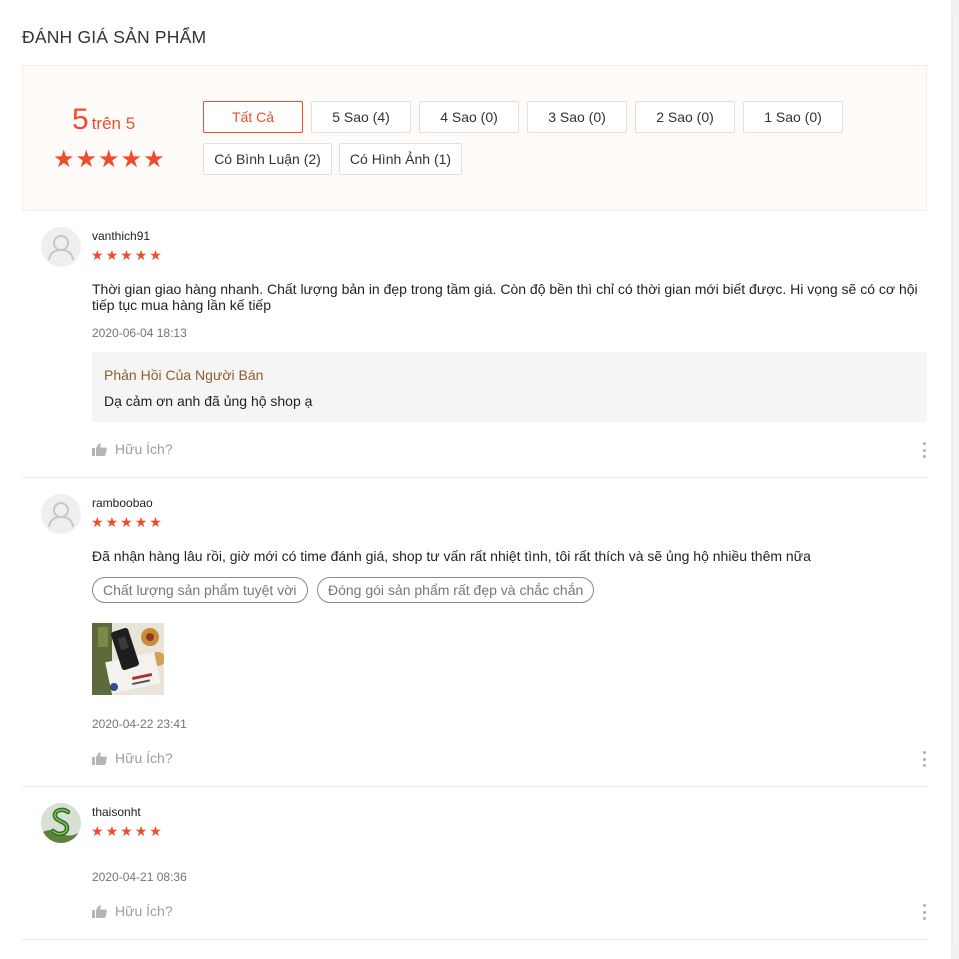 Image resolution: width=959 pixels, height=959 pixels. Describe the element at coordinates (793, 117) in the screenshot. I see `filter-1-star-button: 1 Sao (0)` at that location.